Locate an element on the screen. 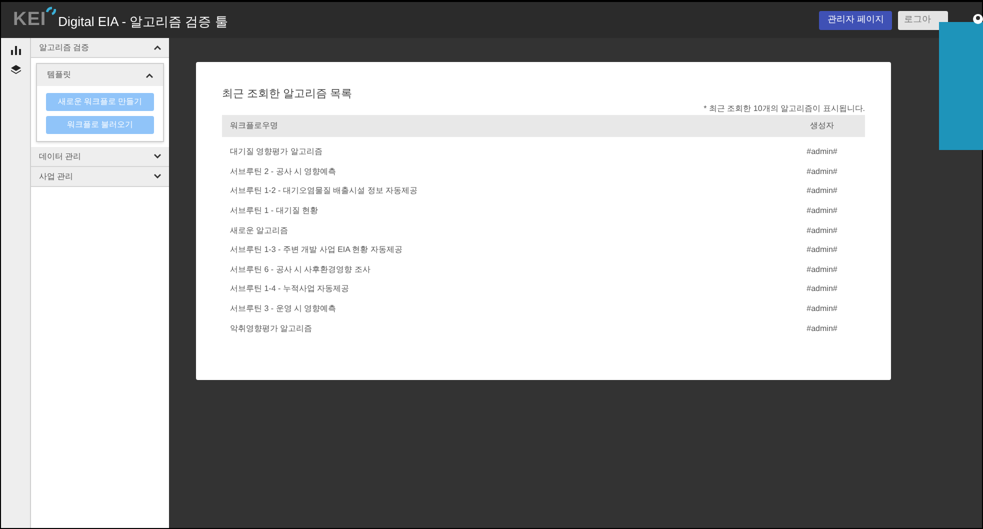  note-text: * 최근 조회한 10개의 알고리즘이 표시됩니다. is located at coordinates (784, 108).